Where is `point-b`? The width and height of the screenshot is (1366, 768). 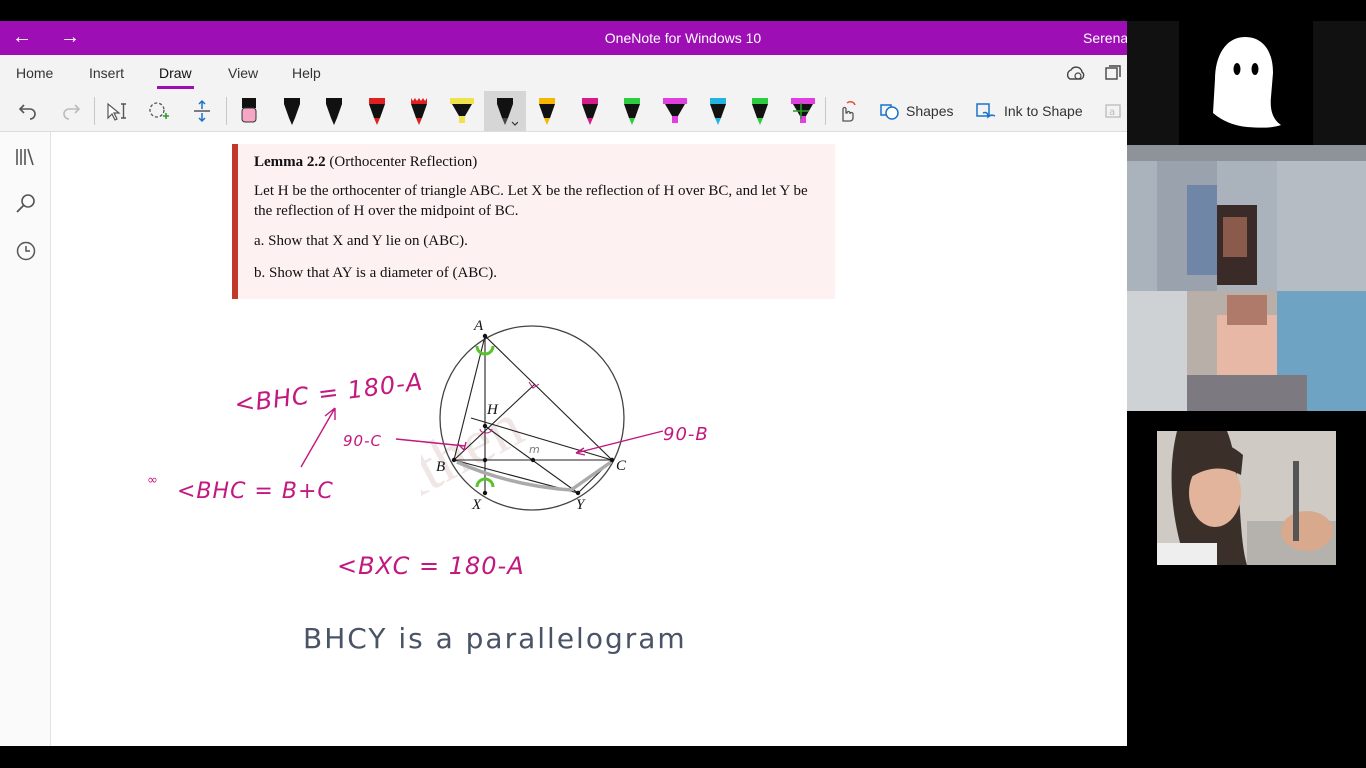 point-b is located at coordinates (454, 460).